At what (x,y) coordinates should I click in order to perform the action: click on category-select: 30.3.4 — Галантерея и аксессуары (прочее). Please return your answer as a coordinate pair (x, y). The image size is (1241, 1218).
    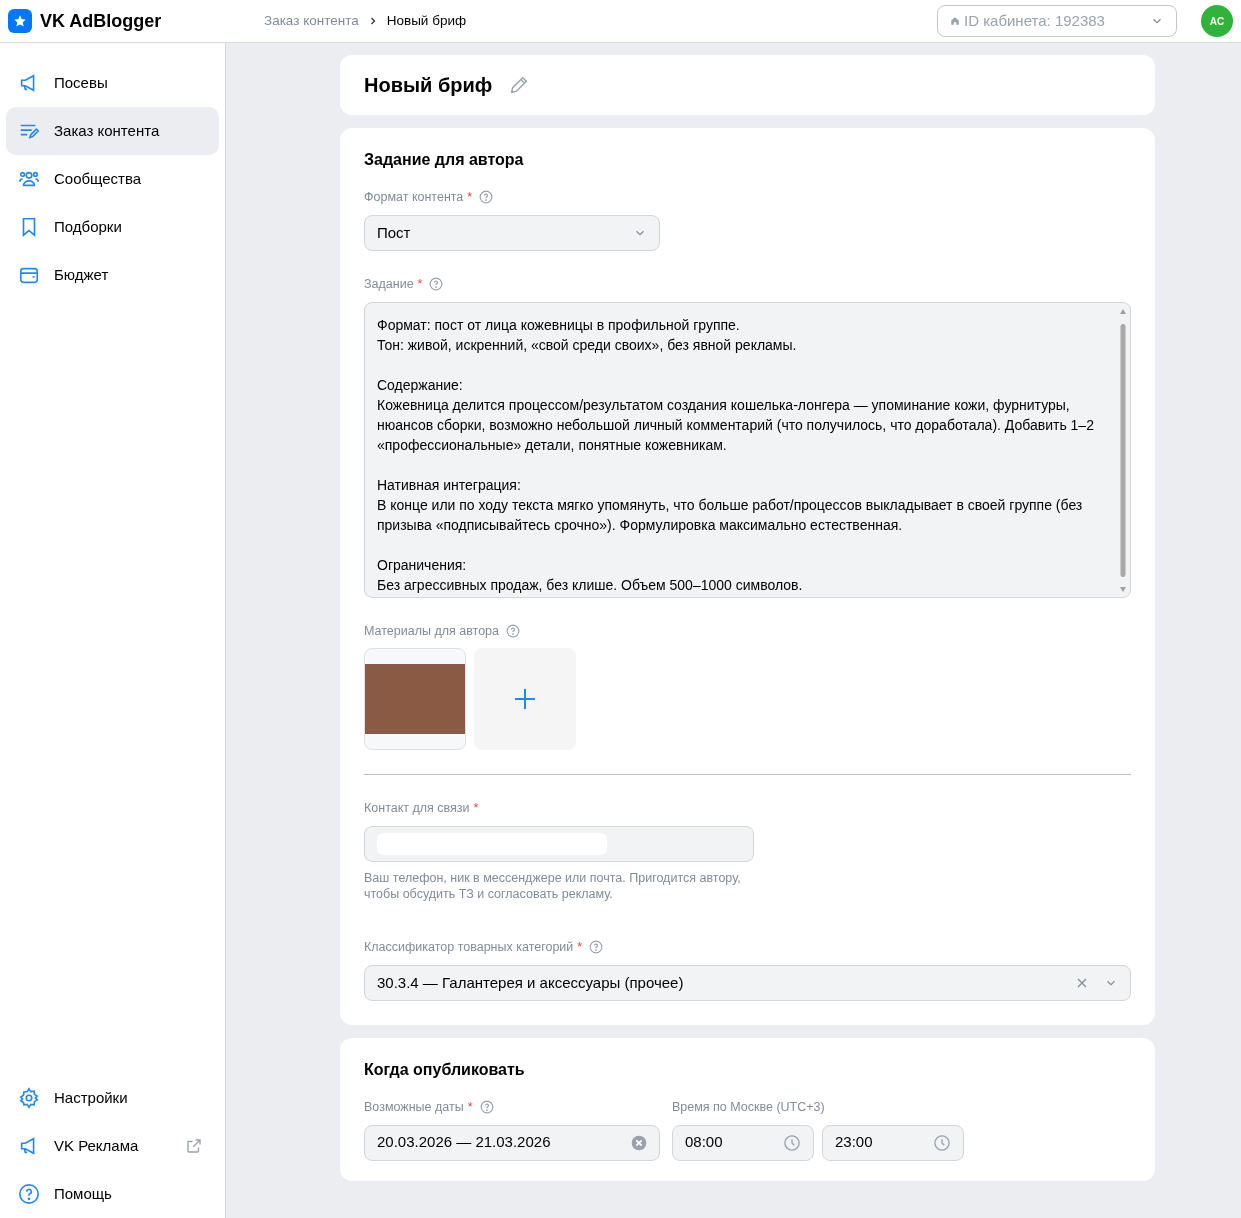
    Looking at the image, I should click on (747, 982).